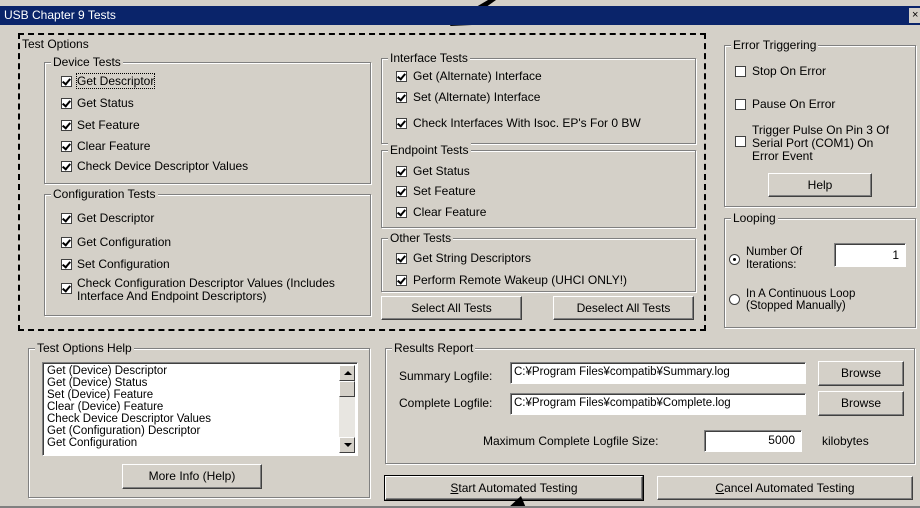 Image resolution: width=920 pixels, height=508 pixels. Describe the element at coordinates (446, 376) in the screenshot. I see `summary-logfile-label: Summary Logfile:` at that location.